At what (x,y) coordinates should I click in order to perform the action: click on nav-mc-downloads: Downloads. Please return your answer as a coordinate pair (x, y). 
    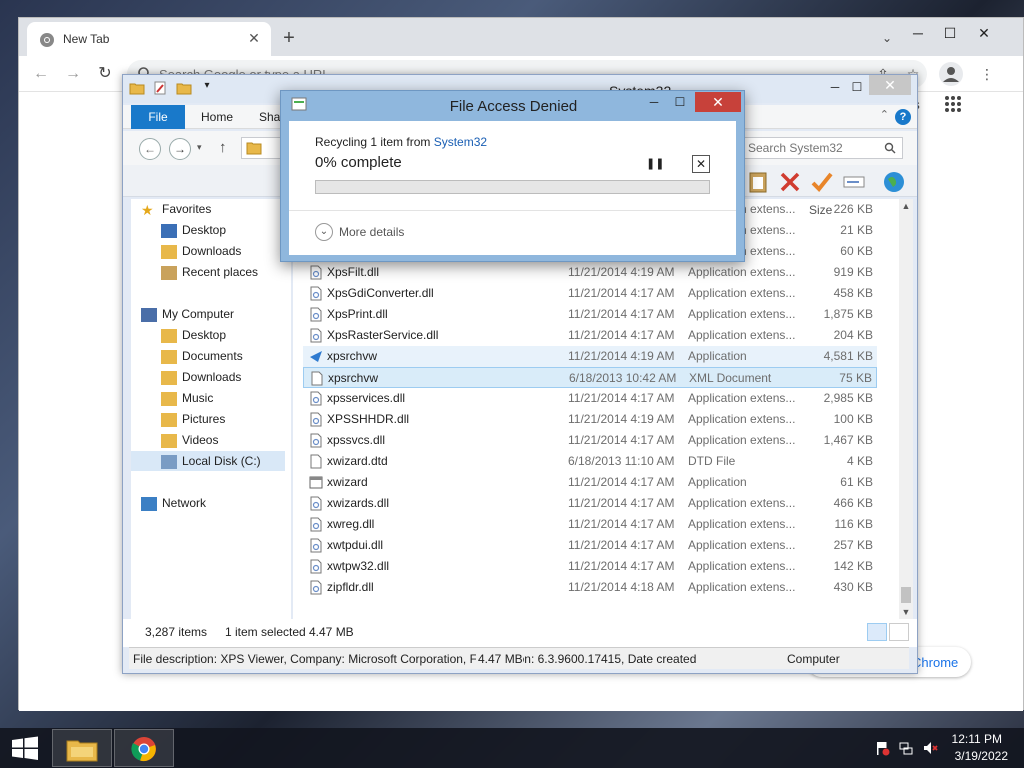
    Looking at the image, I should click on (201, 377).